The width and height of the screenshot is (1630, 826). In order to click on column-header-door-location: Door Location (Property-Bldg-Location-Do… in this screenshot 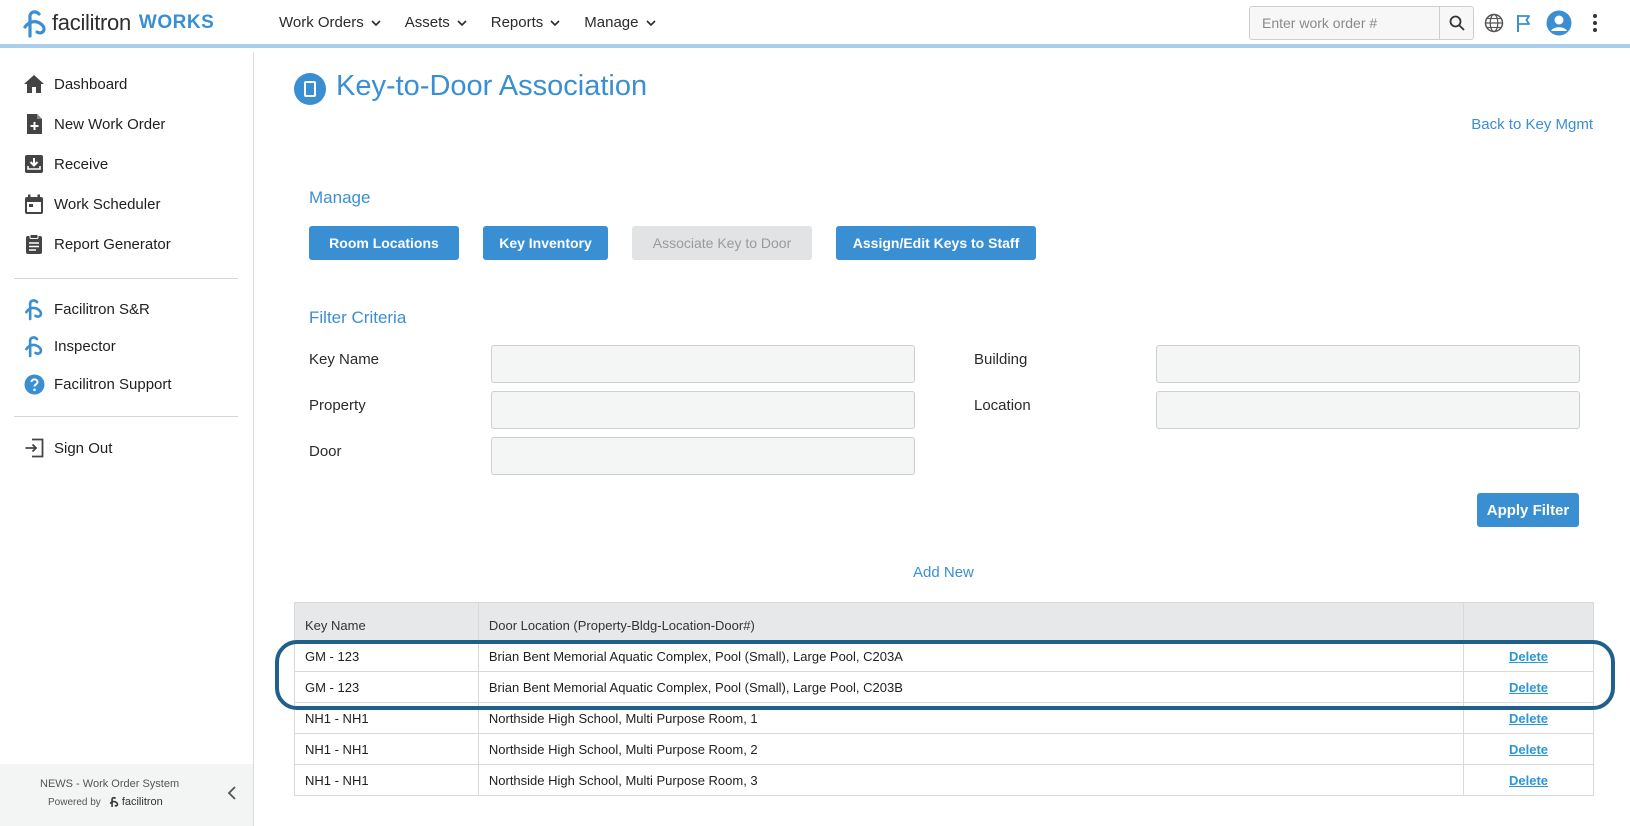, I will do `click(971, 621)`.